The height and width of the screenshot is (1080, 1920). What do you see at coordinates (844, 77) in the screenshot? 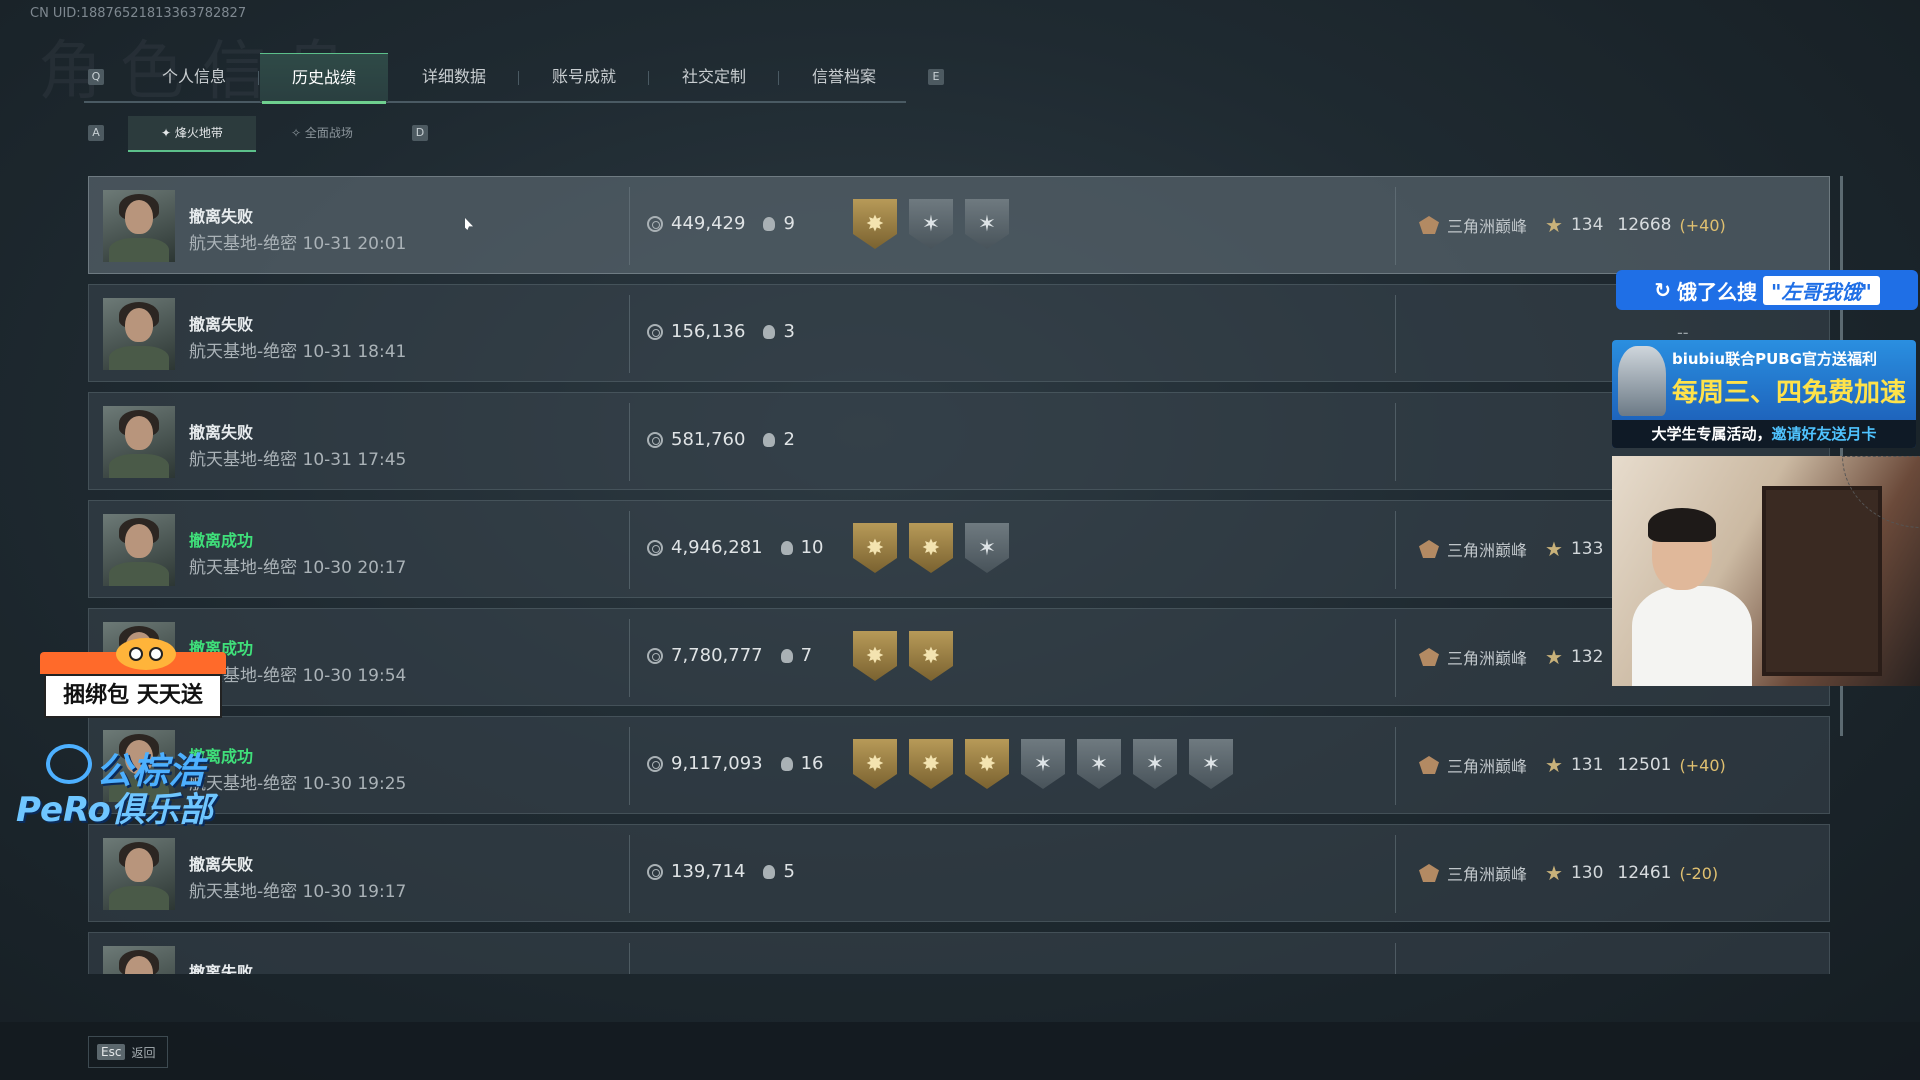
I see `tab-reputation: 信誉档案` at bounding box center [844, 77].